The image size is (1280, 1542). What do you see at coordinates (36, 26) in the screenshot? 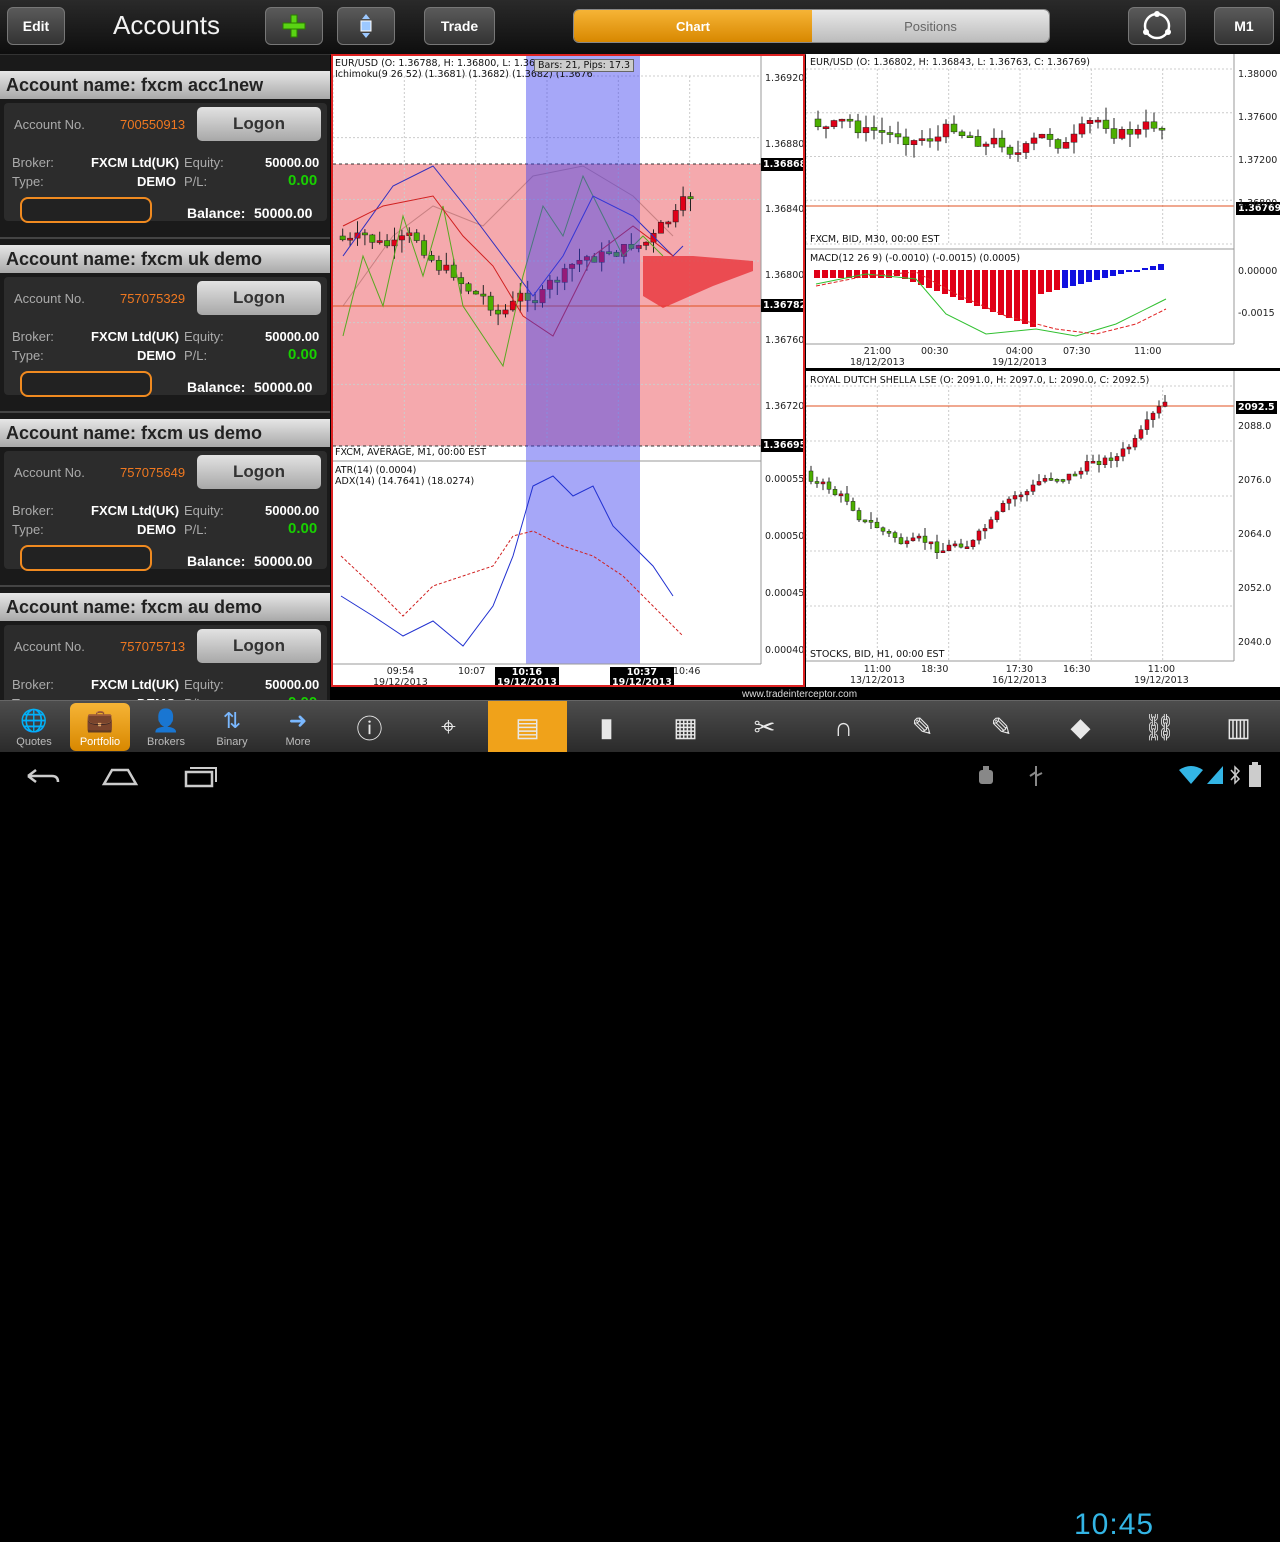
I see `edit-button: Edit` at bounding box center [36, 26].